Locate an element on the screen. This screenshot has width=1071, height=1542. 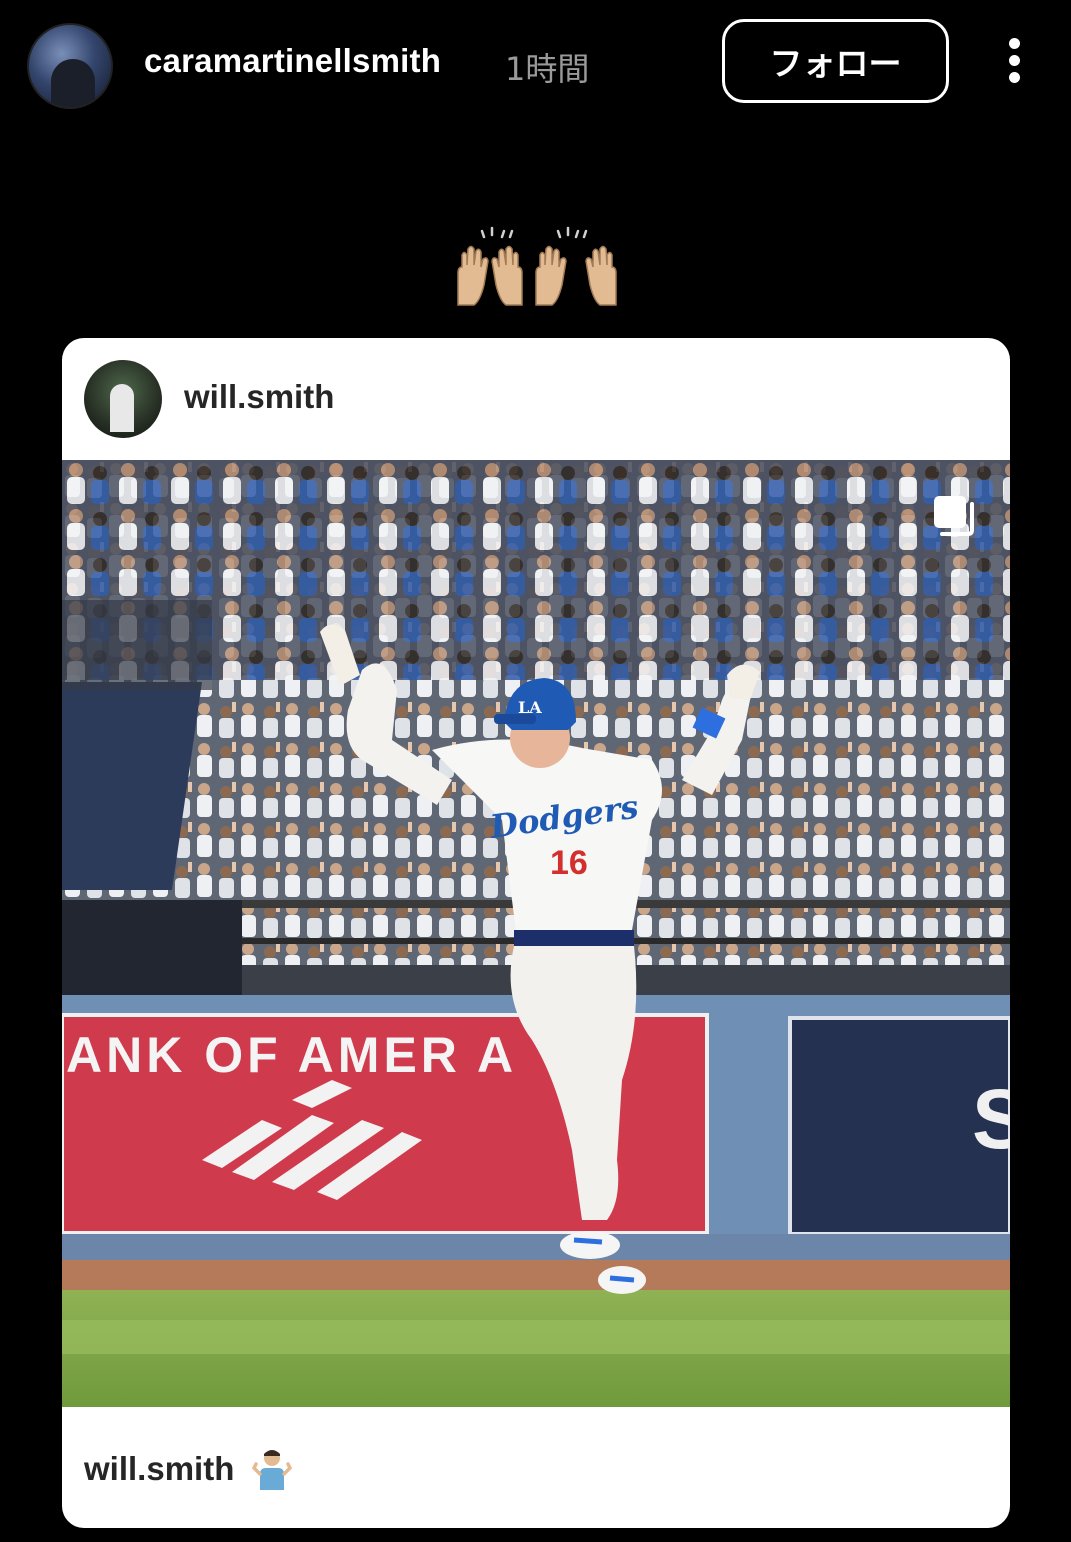
shared-post-avatar is located at coordinates (123, 399).